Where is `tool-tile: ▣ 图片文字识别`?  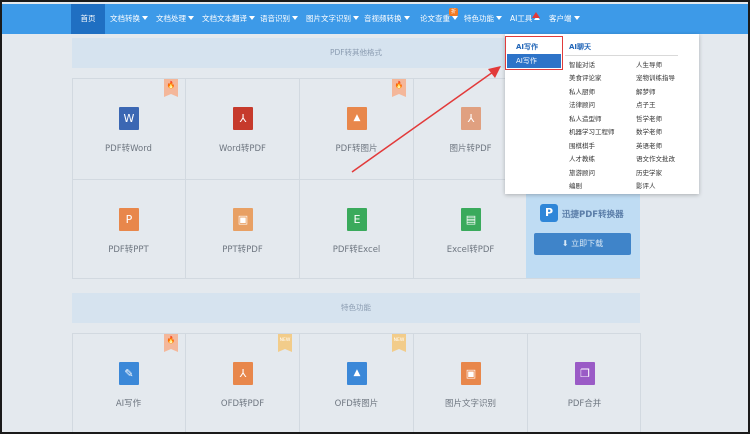 tool-tile: ▣ 图片文字识别 is located at coordinates (470, 383).